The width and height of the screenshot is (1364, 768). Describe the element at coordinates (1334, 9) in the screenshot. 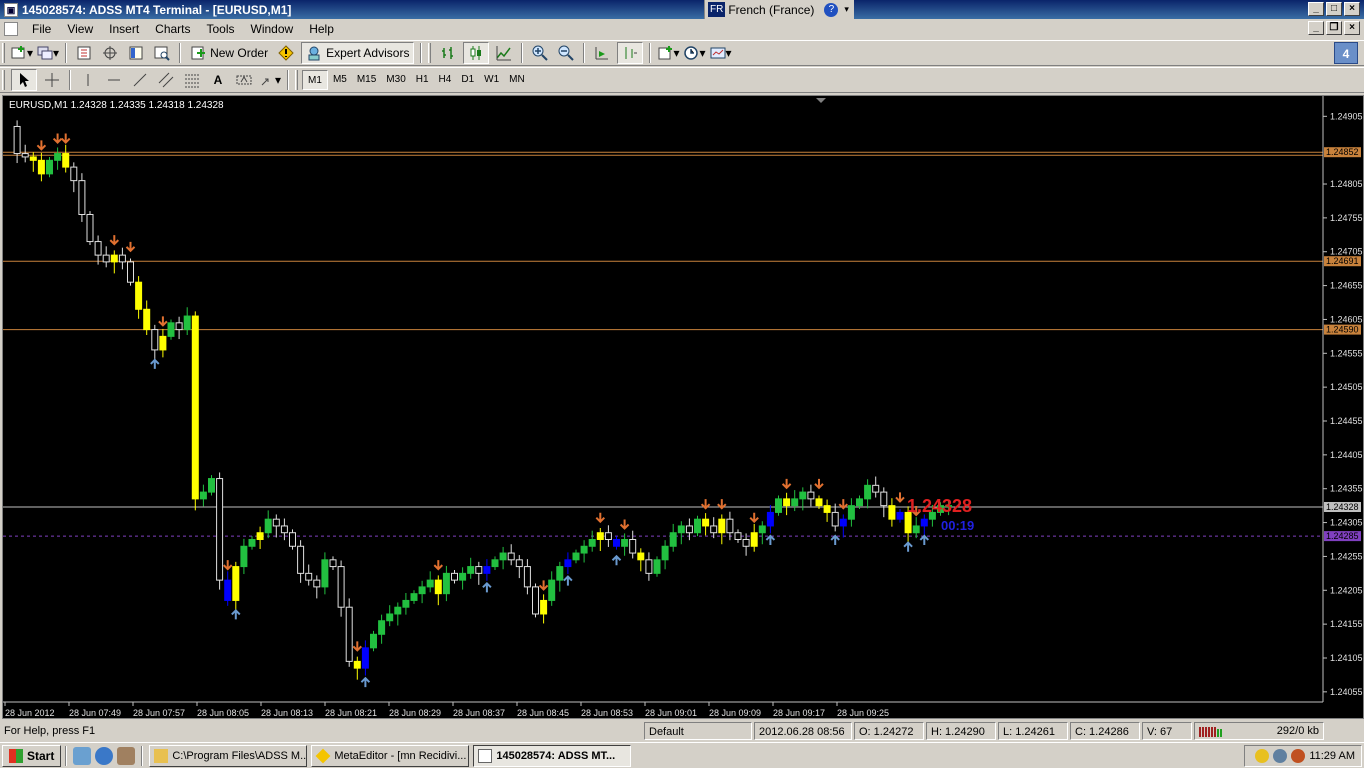

I see `maximize-button: □` at that location.